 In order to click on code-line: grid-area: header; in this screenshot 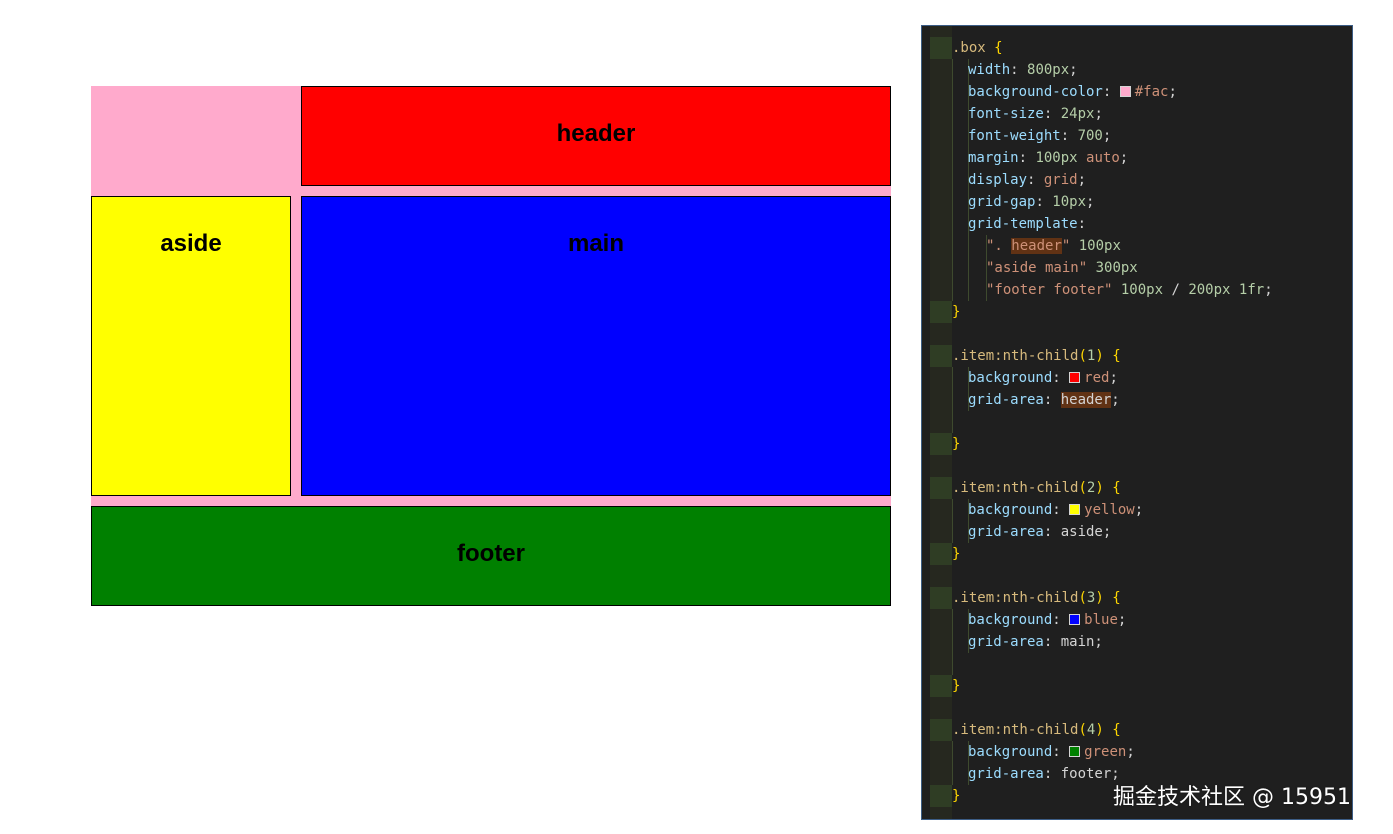, I will do `click(1137, 400)`.